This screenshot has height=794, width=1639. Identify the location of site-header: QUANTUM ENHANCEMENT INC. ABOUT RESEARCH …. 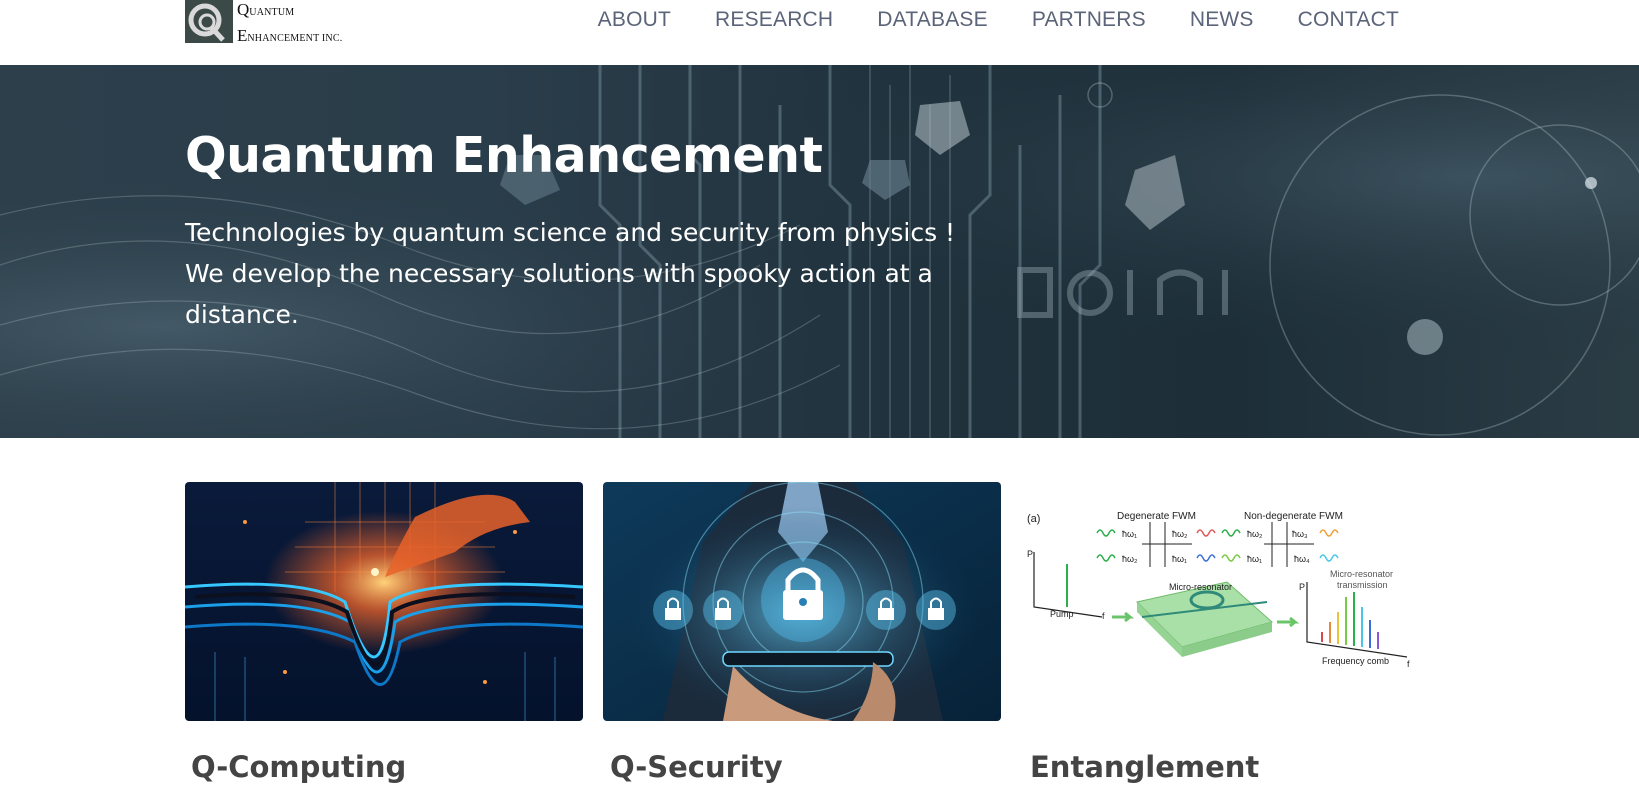
(819, 32).